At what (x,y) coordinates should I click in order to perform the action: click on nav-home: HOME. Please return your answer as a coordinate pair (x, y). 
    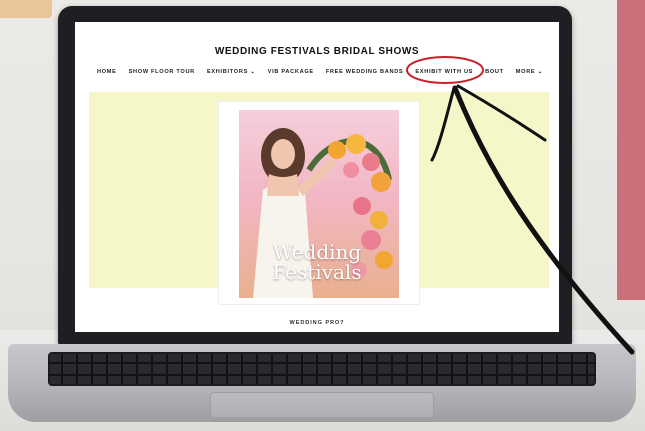
    Looking at the image, I should click on (107, 72).